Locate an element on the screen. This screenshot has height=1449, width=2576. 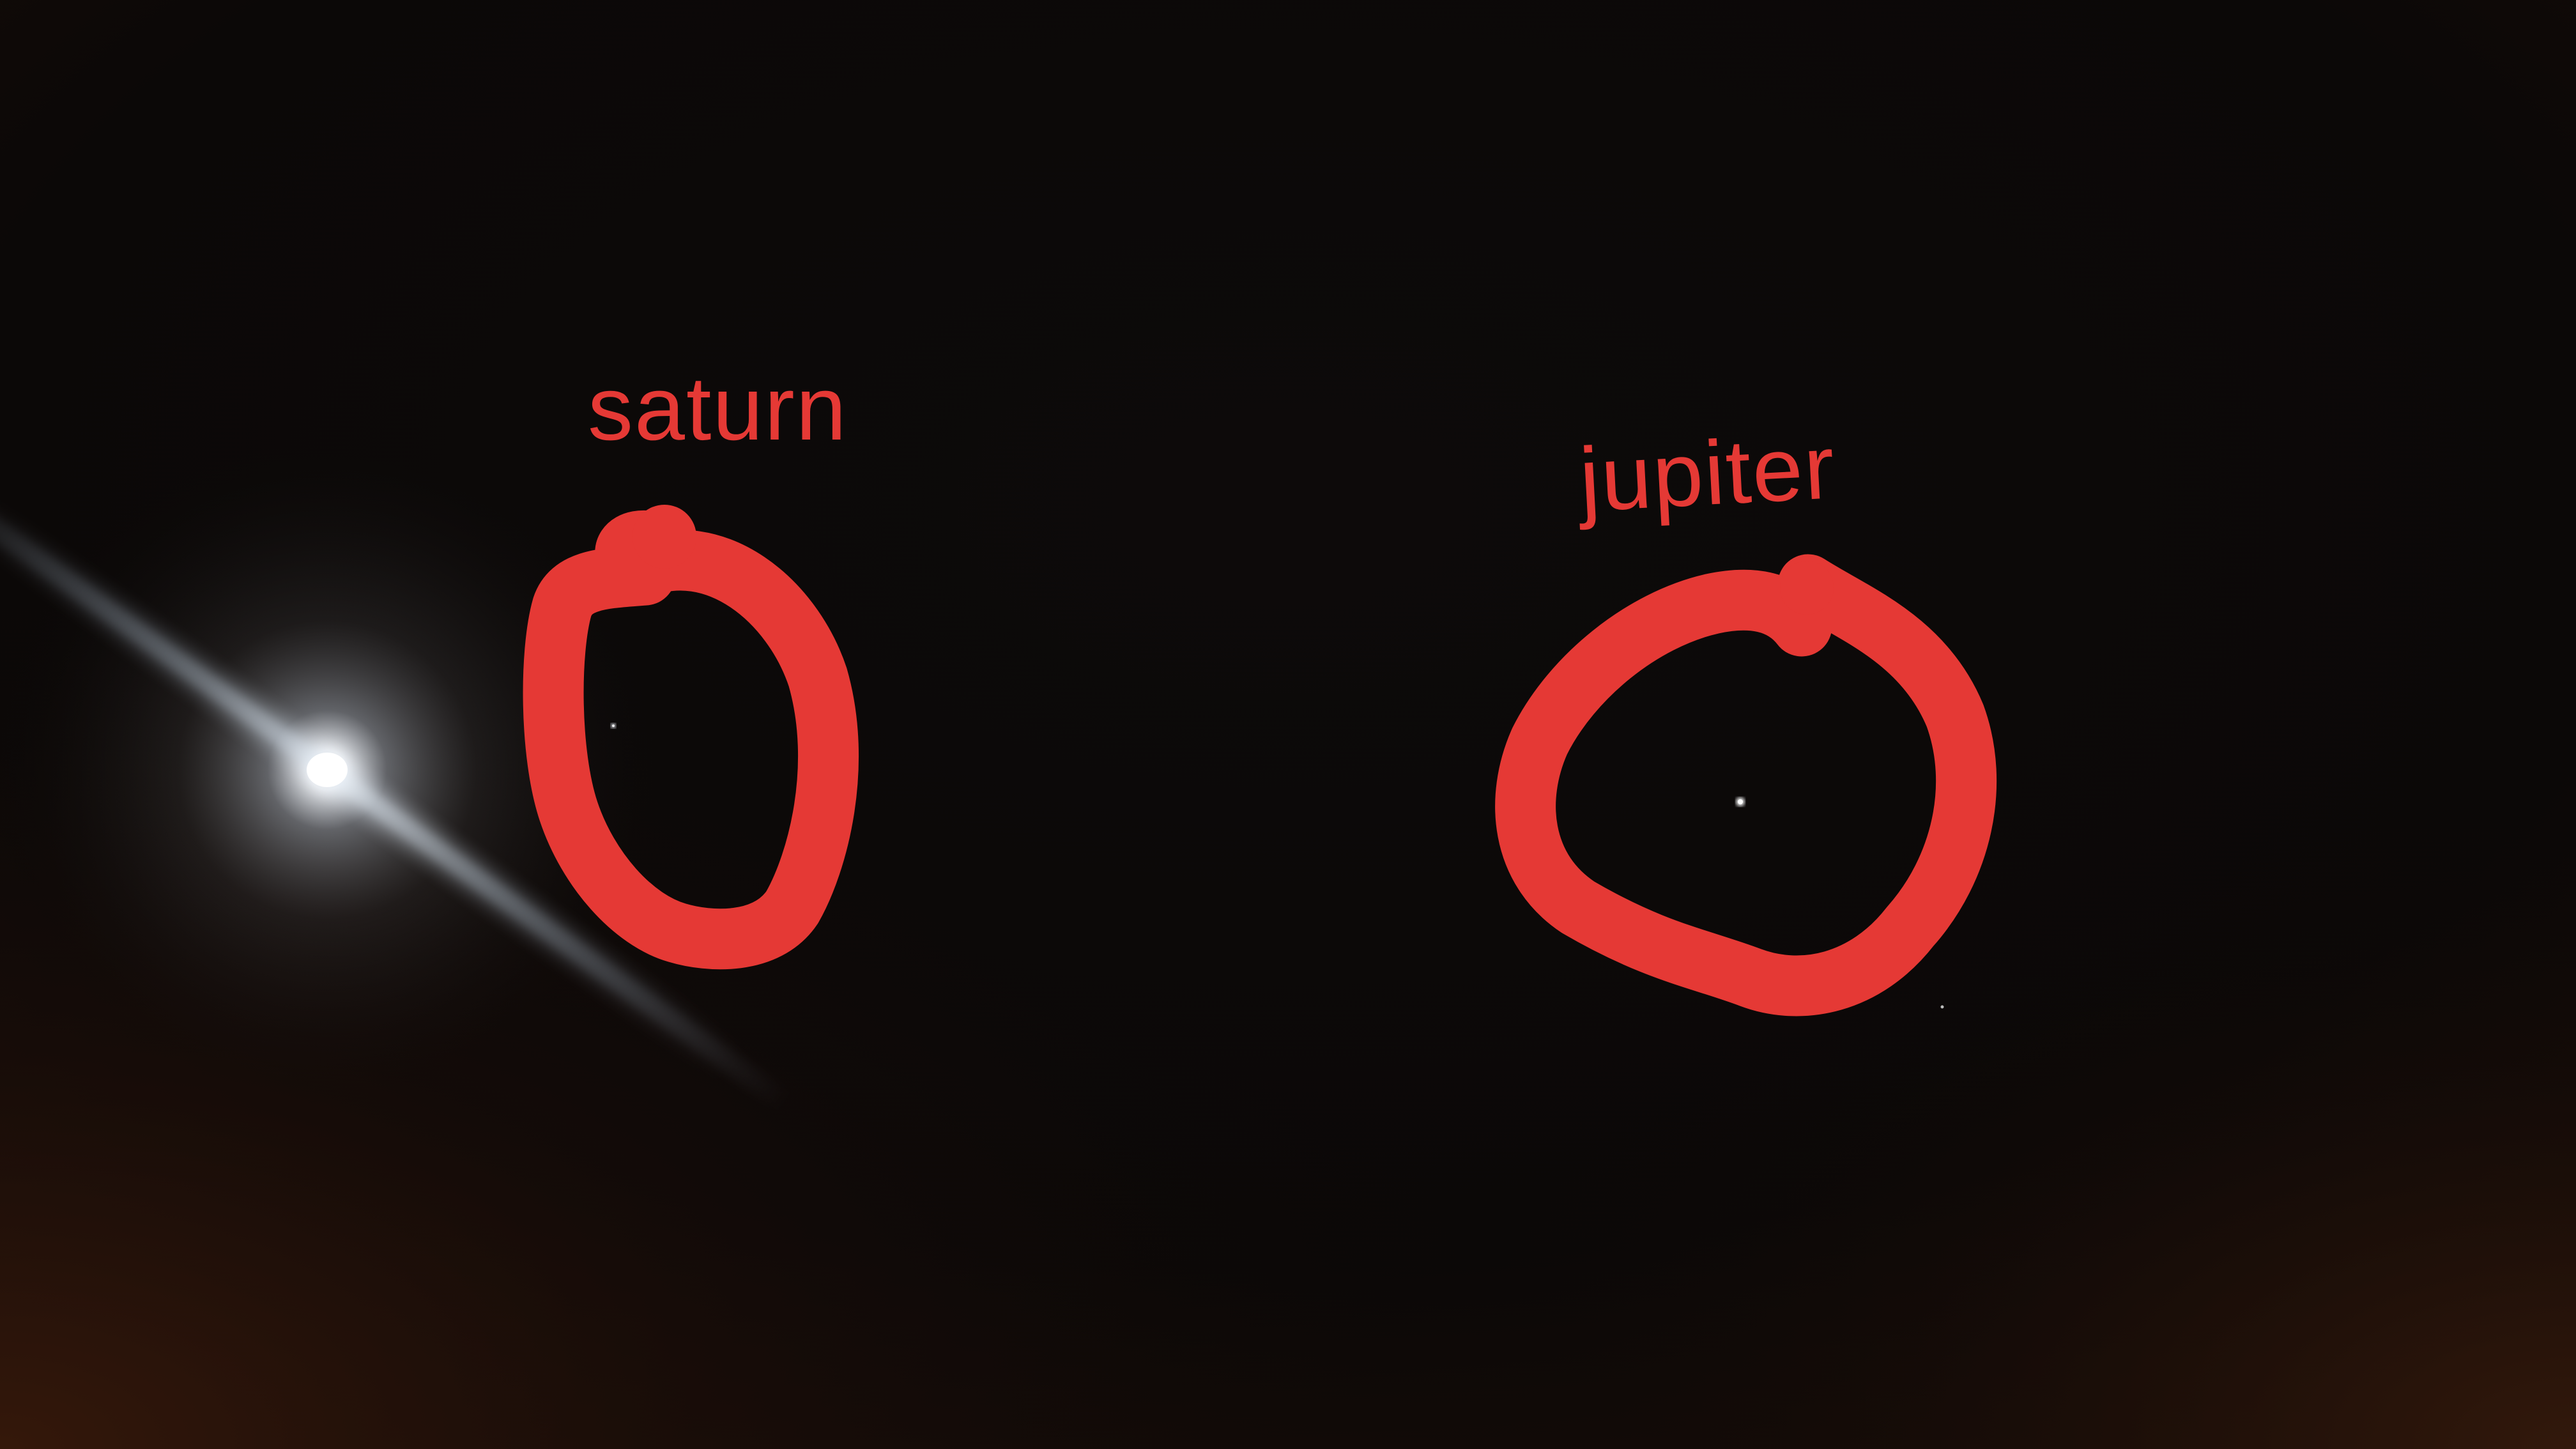
faint-star is located at coordinates (1942, 1007).